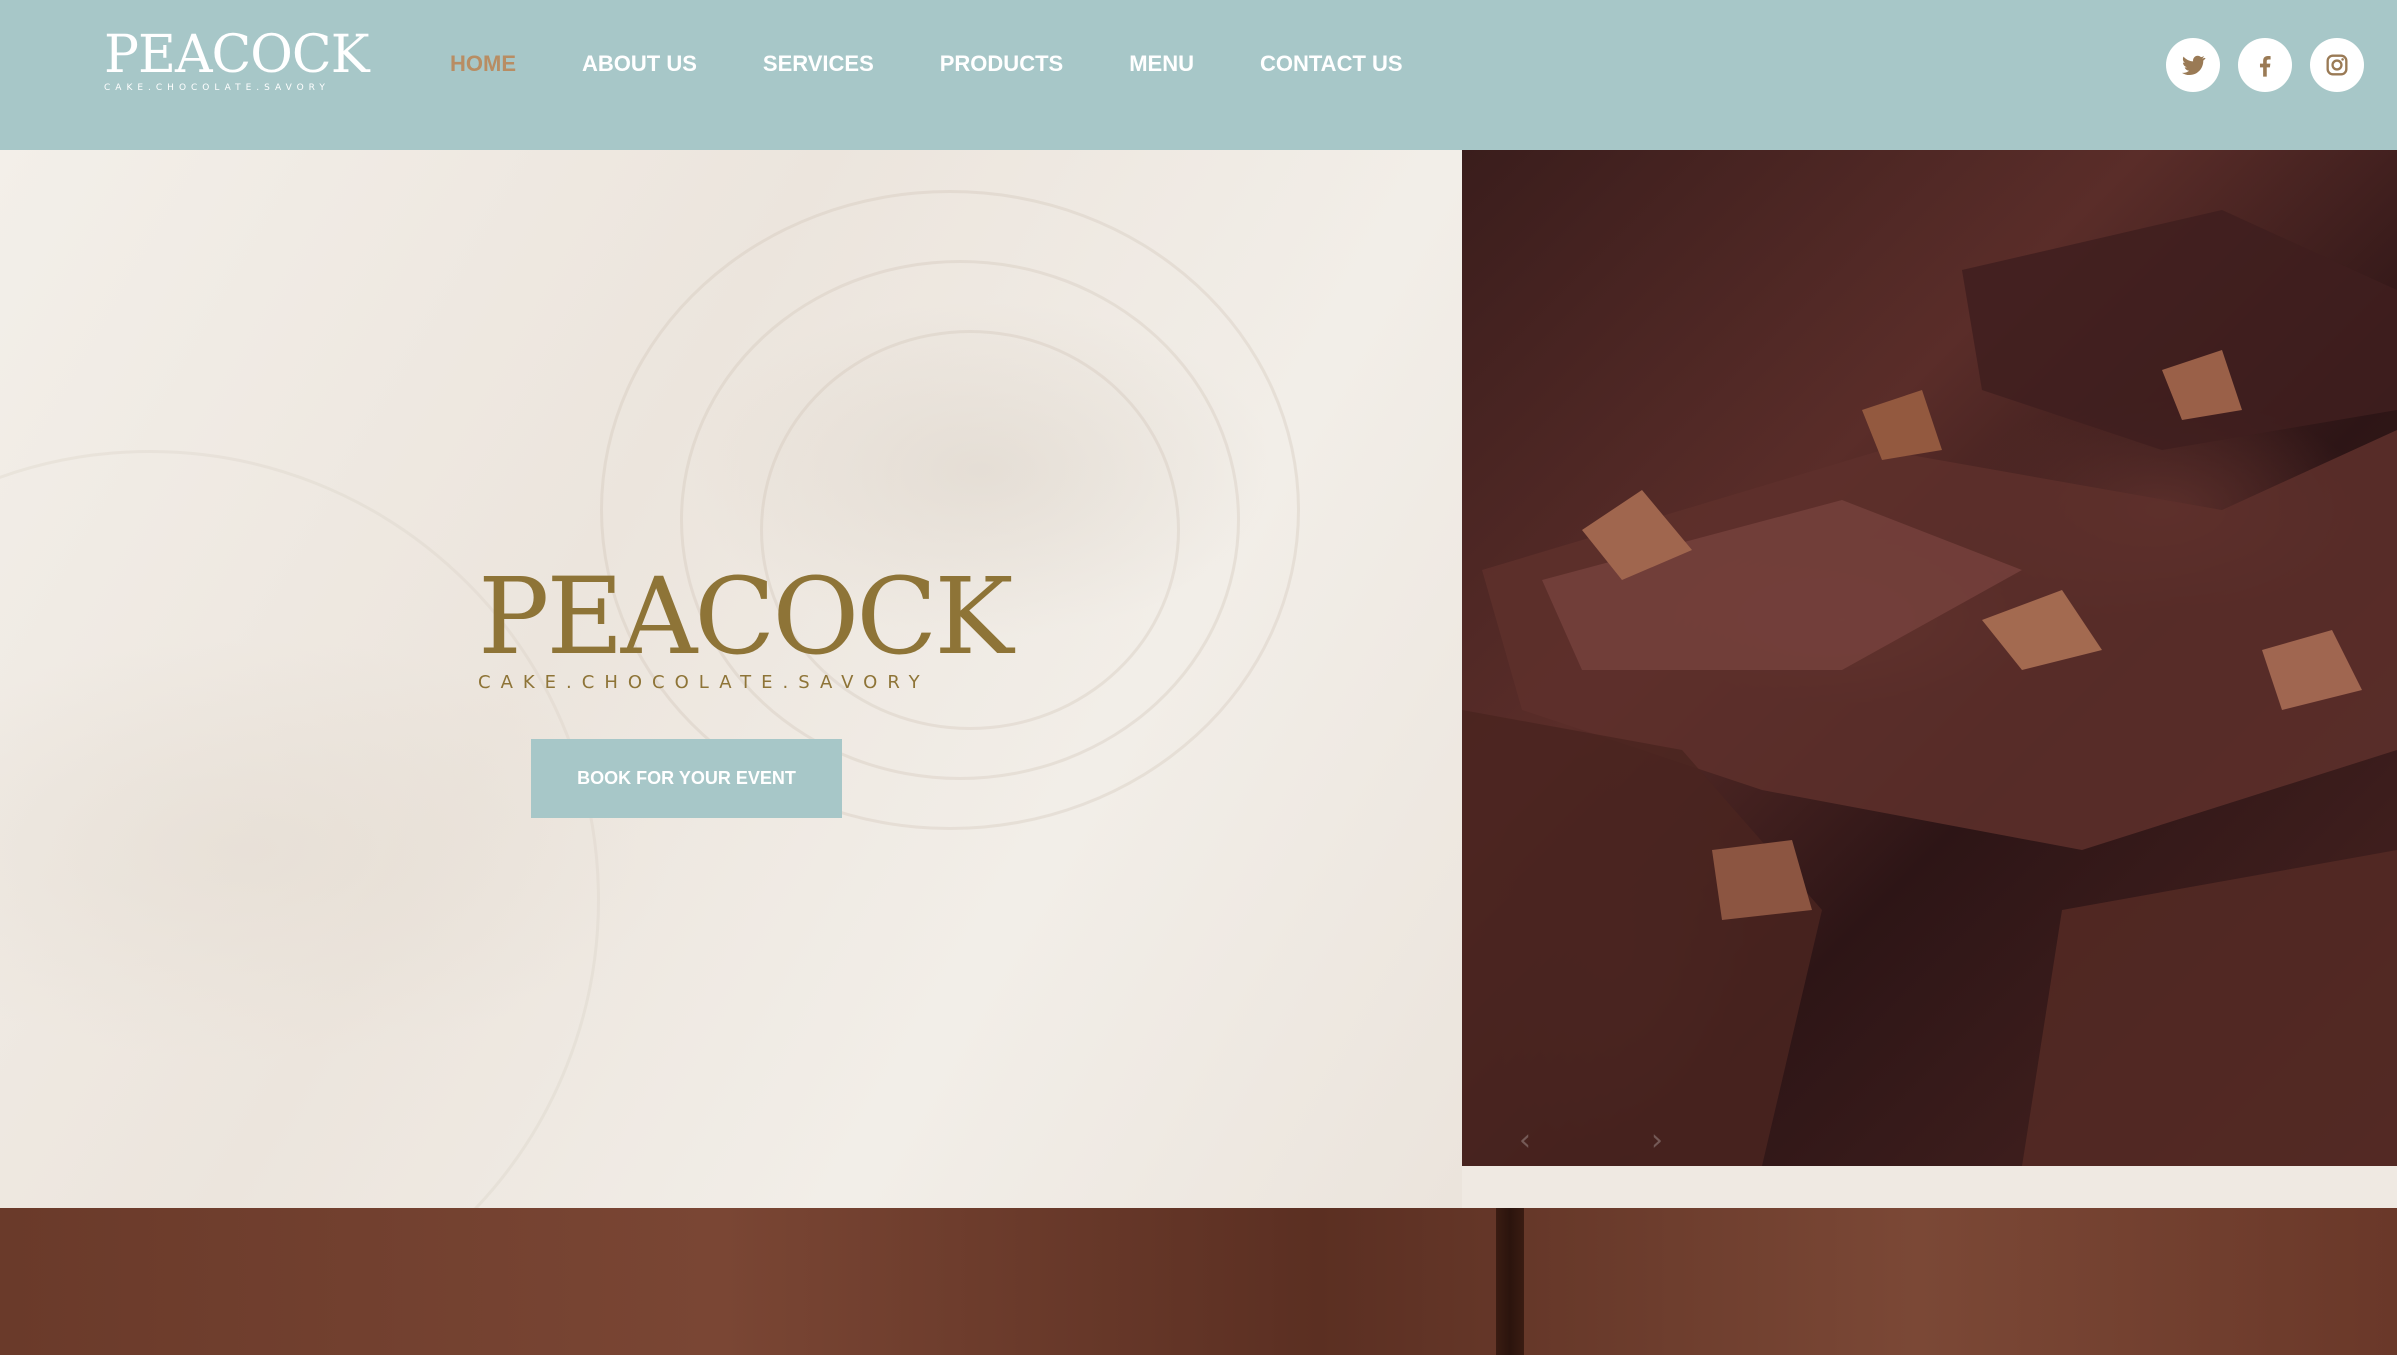 Image resolution: width=2397 pixels, height=1355 pixels. What do you see at coordinates (1510, 1281) in the screenshot?
I see `chocolate-drip` at bounding box center [1510, 1281].